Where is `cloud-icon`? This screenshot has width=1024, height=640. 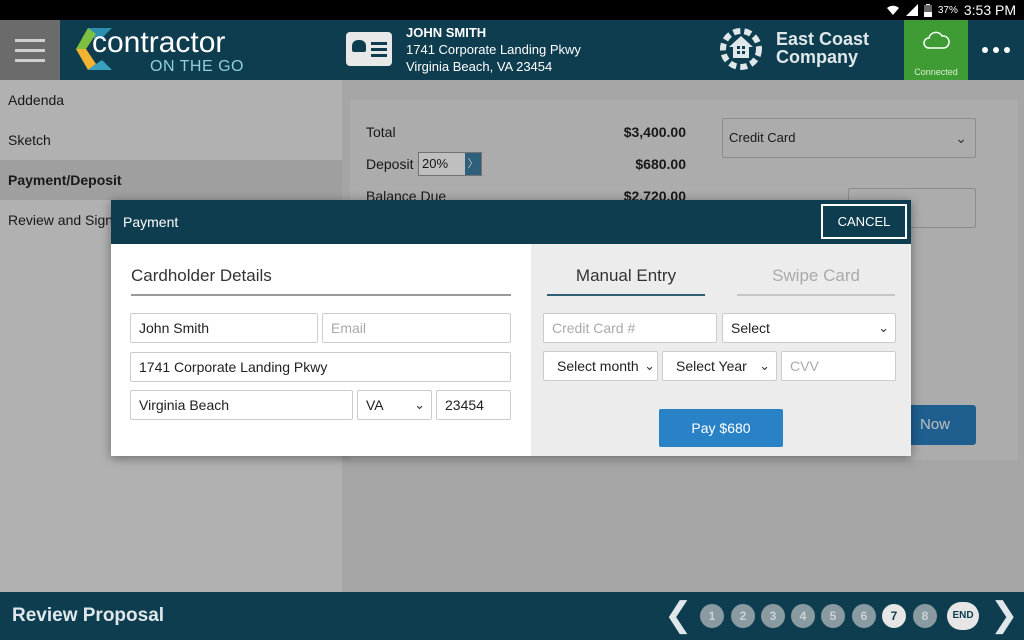 cloud-icon is located at coordinates (936, 40).